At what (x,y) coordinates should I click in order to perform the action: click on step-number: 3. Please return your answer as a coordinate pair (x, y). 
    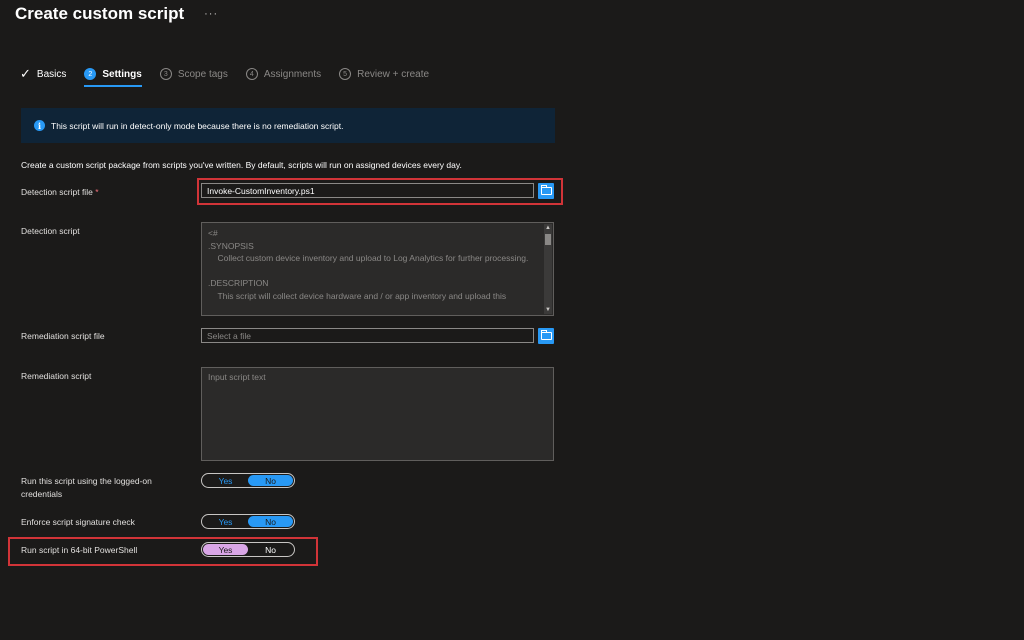
    Looking at the image, I should click on (165, 74).